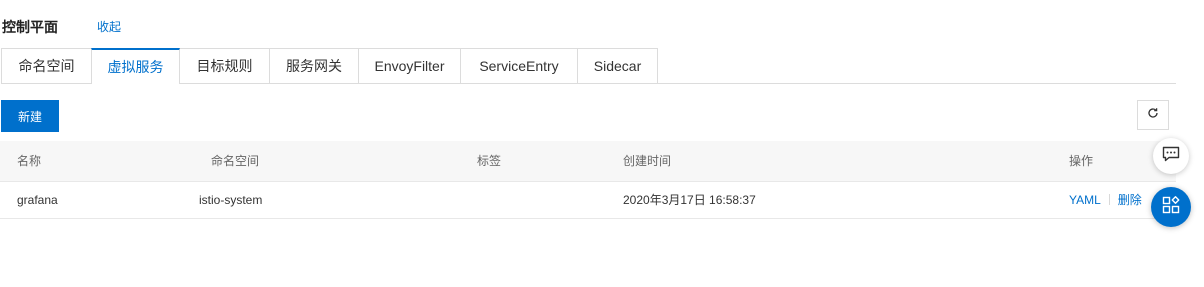 Image resolution: width=1204 pixels, height=287 pixels. Describe the element at coordinates (109, 27) in the screenshot. I see `collapse-link: 收起` at that location.